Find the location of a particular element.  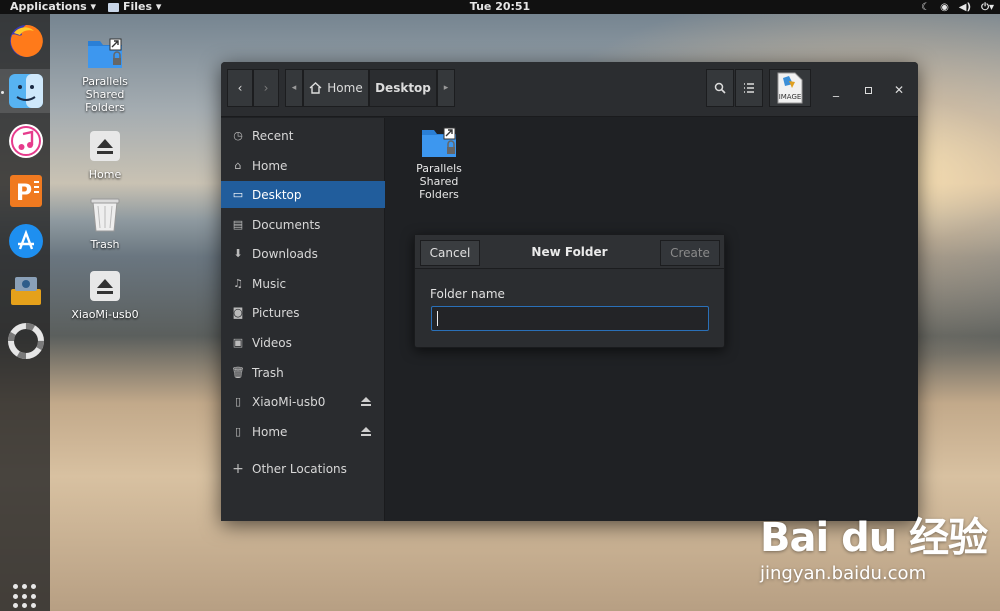

chevron-right-icon: › is located at coordinates (266, 88).